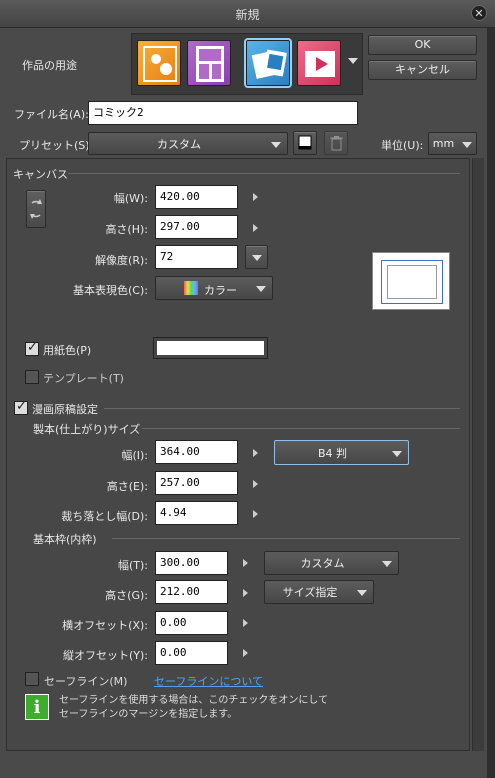 This screenshot has width=495, height=778. I want to click on color-mode-dropdown: カラー, so click(214, 288).